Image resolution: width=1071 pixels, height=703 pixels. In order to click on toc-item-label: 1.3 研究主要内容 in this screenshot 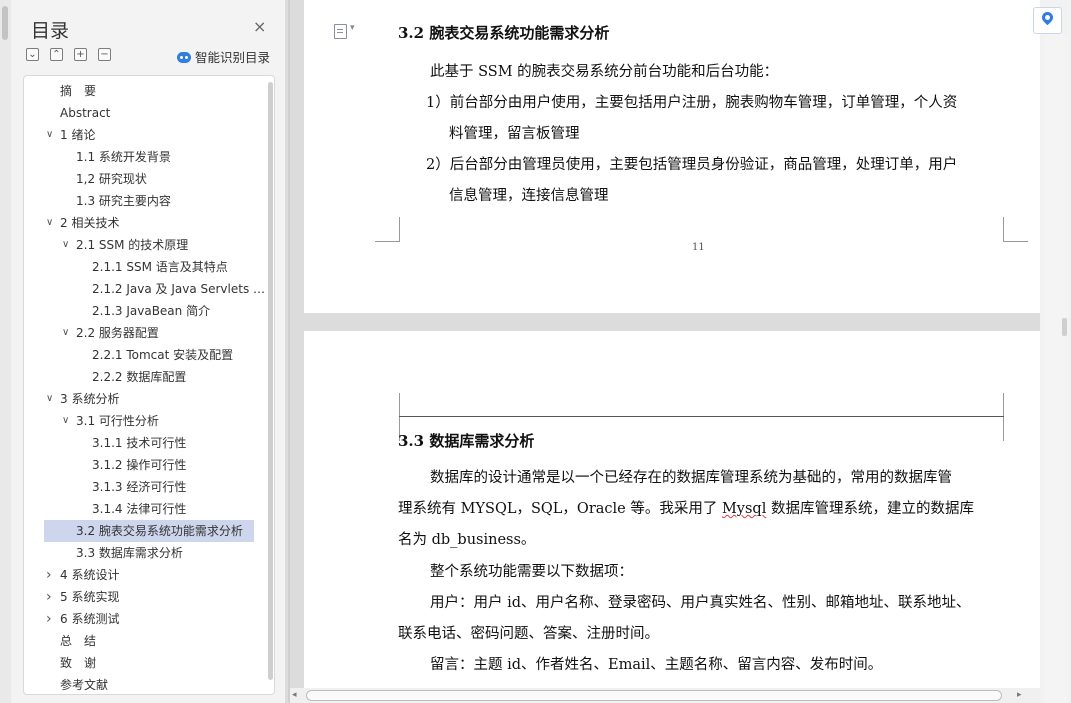, I will do `click(123, 201)`.